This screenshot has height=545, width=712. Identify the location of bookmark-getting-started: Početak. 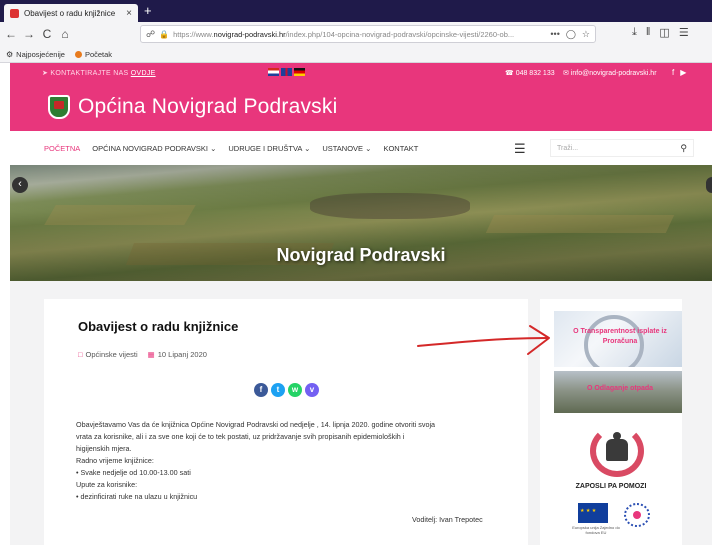
(93, 54).